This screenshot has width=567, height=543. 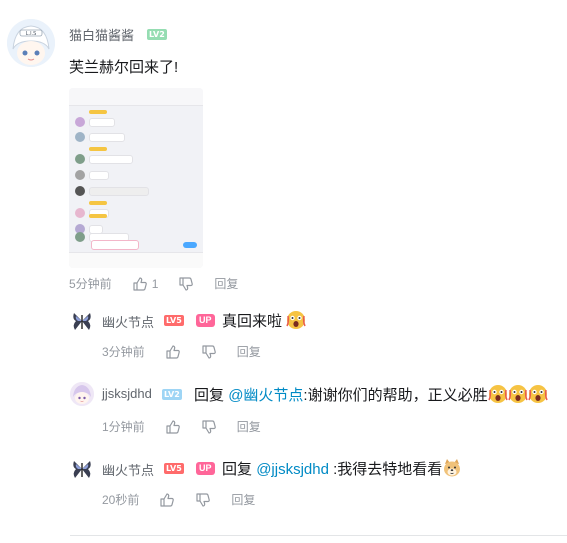 What do you see at coordinates (178, 499) in the screenshot?
I see `reply-meta: 20秒前 回复` at bounding box center [178, 499].